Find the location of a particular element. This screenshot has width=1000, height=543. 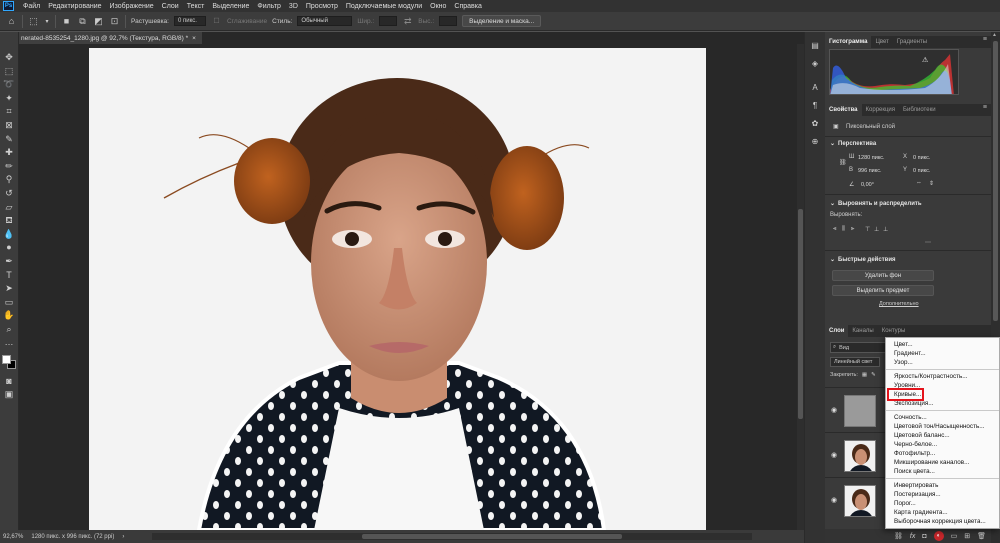

align-left-icon: ⫷ is located at coordinates (834, 229).